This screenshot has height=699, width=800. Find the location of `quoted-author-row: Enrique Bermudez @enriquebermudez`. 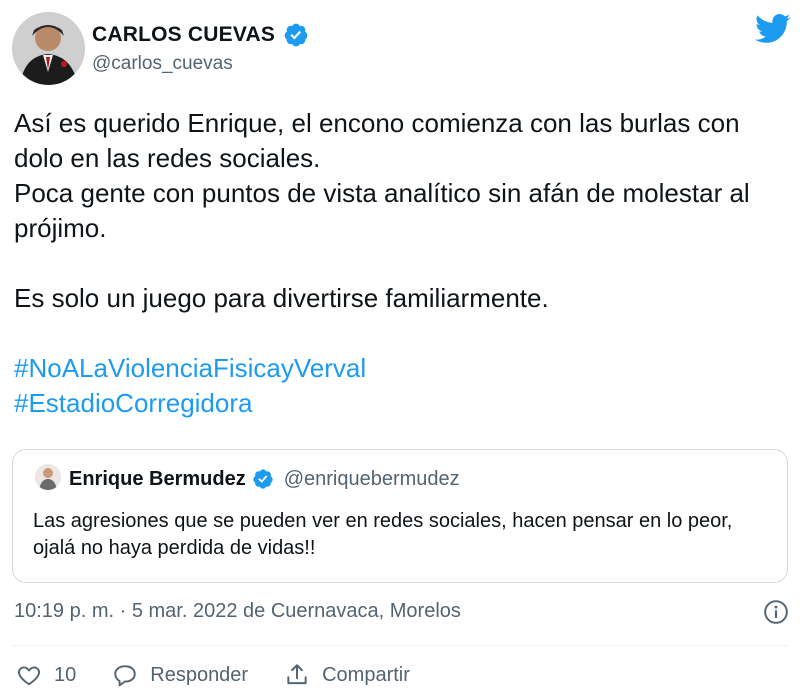

quoted-author-row: Enrique Bermudez @enriquebermudez is located at coordinates (264, 479).